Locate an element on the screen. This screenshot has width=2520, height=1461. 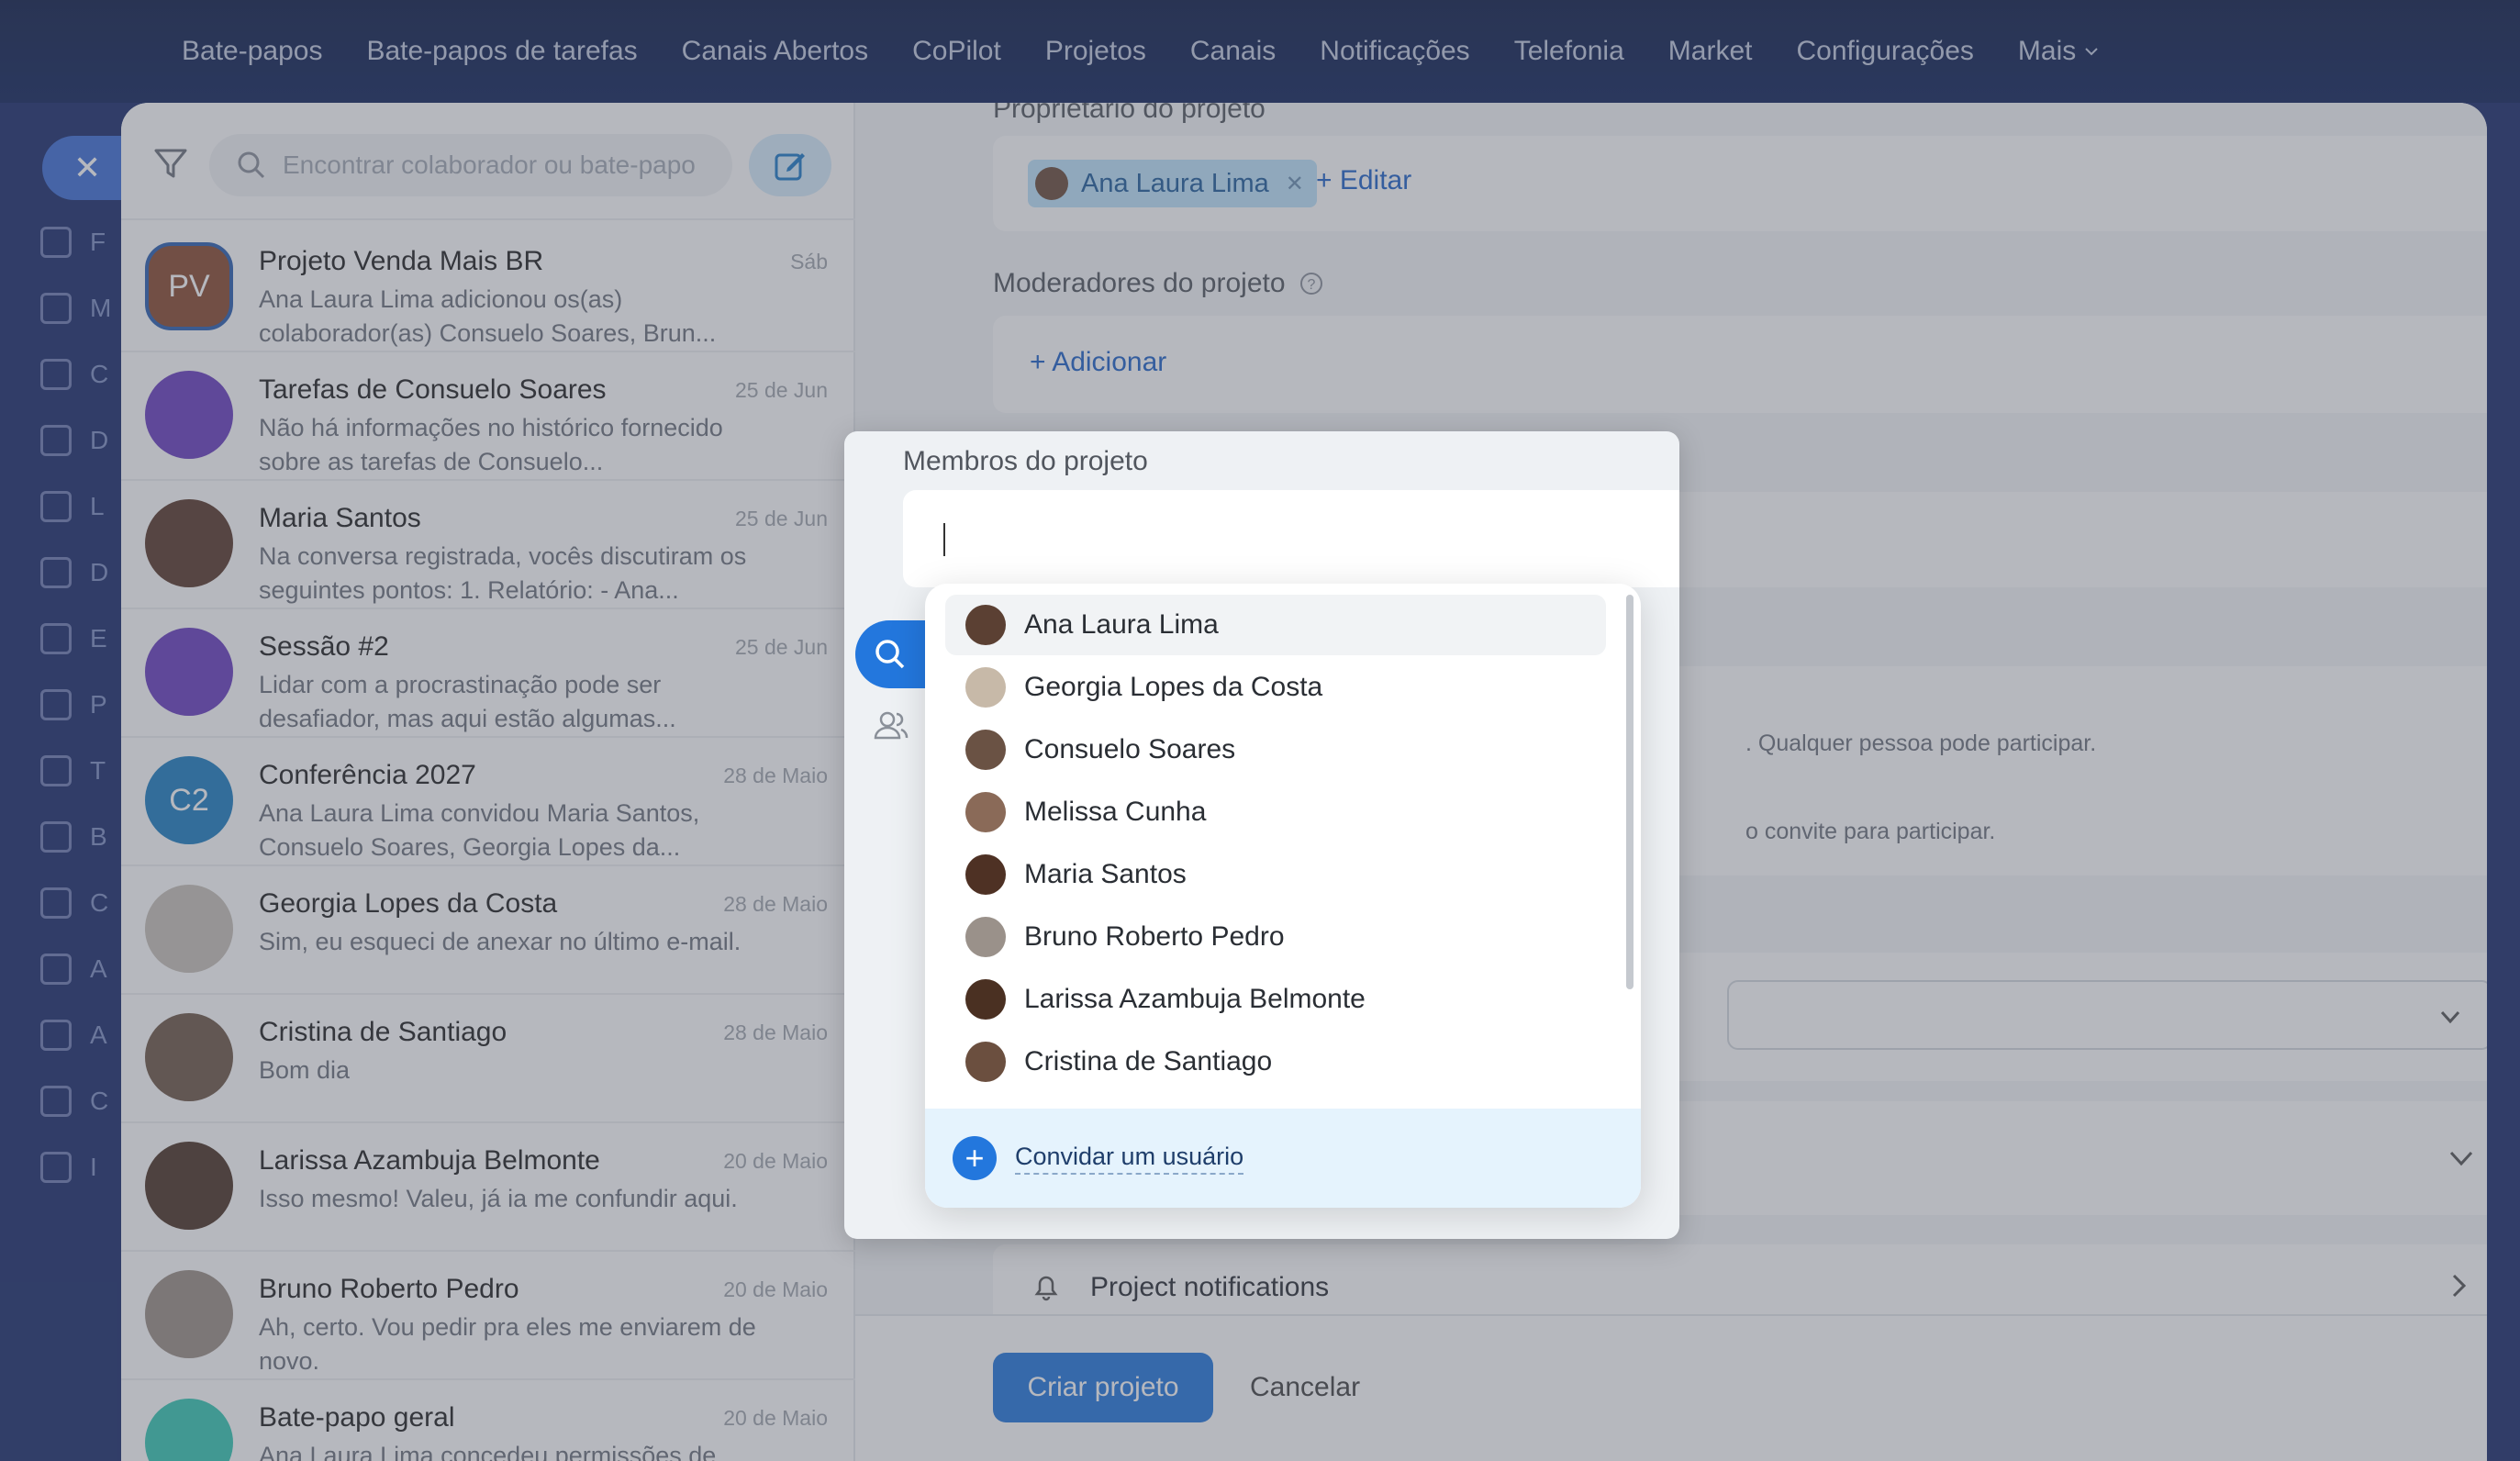
members-search-input is located at coordinates (1291, 539).